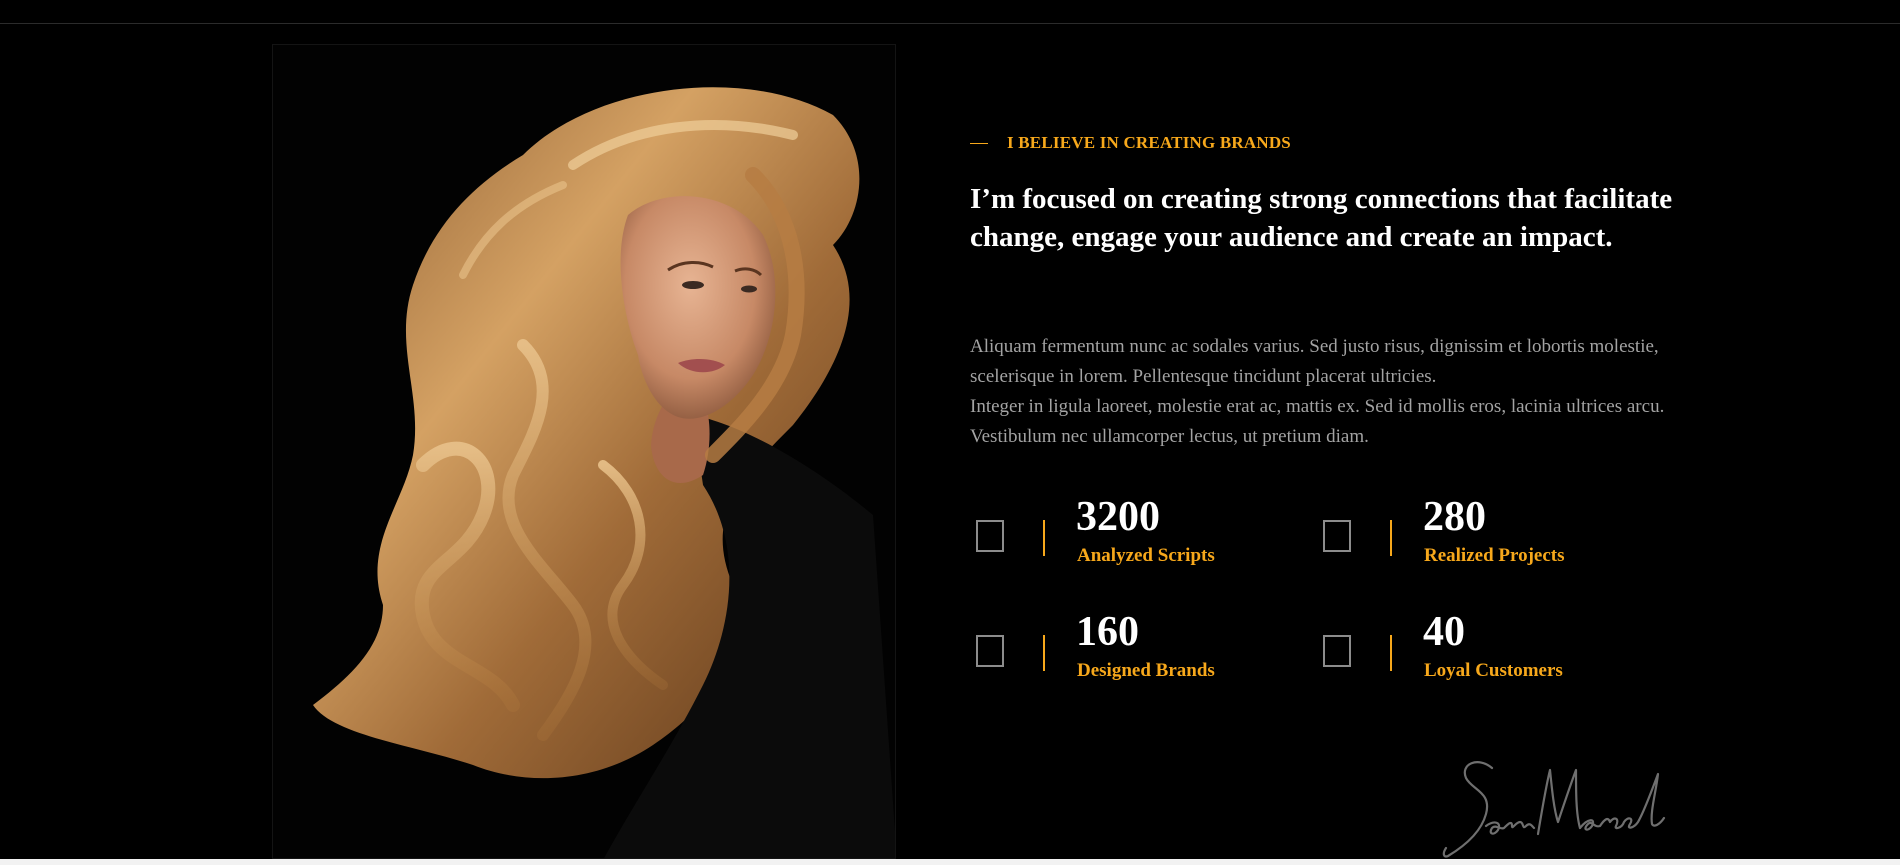 This screenshot has height=865, width=1900. What do you see at coordinates (1146, 555) in the screenshot?
I see `stat-label: Analyzed Scripts` at bounding box center [1146, 555].